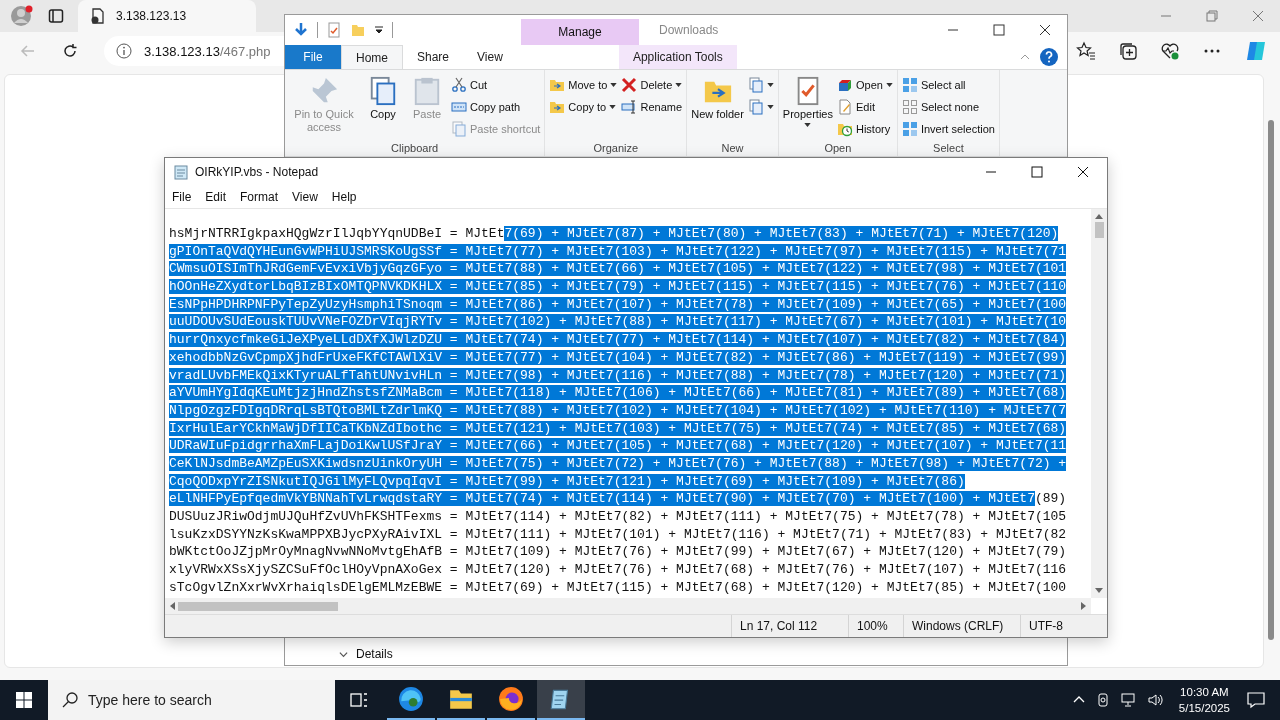 The height and width of the screenshot is (720, 1280). Describe the element at coordinates (948, 106) in the screenshot. I see `ribbon-button: Select none` at that location.